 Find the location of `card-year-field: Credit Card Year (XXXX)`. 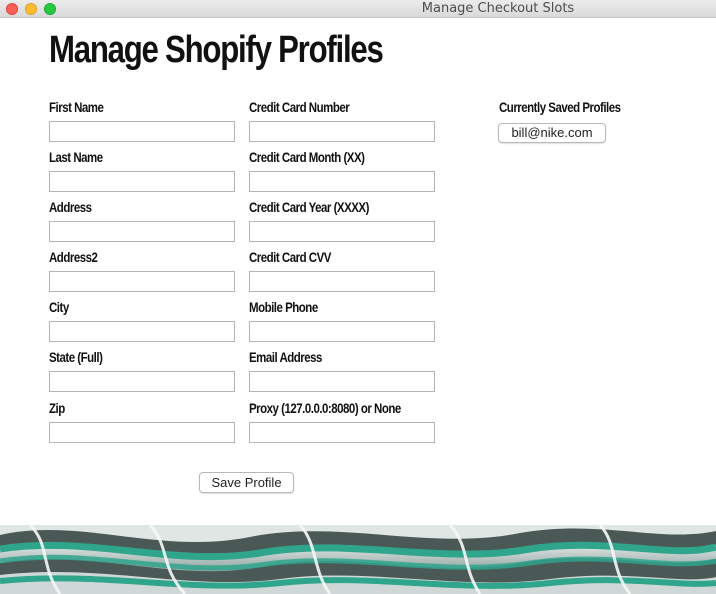

card-year-field: Credit Card Year (XXXX) is located at coordinates (342, 220).